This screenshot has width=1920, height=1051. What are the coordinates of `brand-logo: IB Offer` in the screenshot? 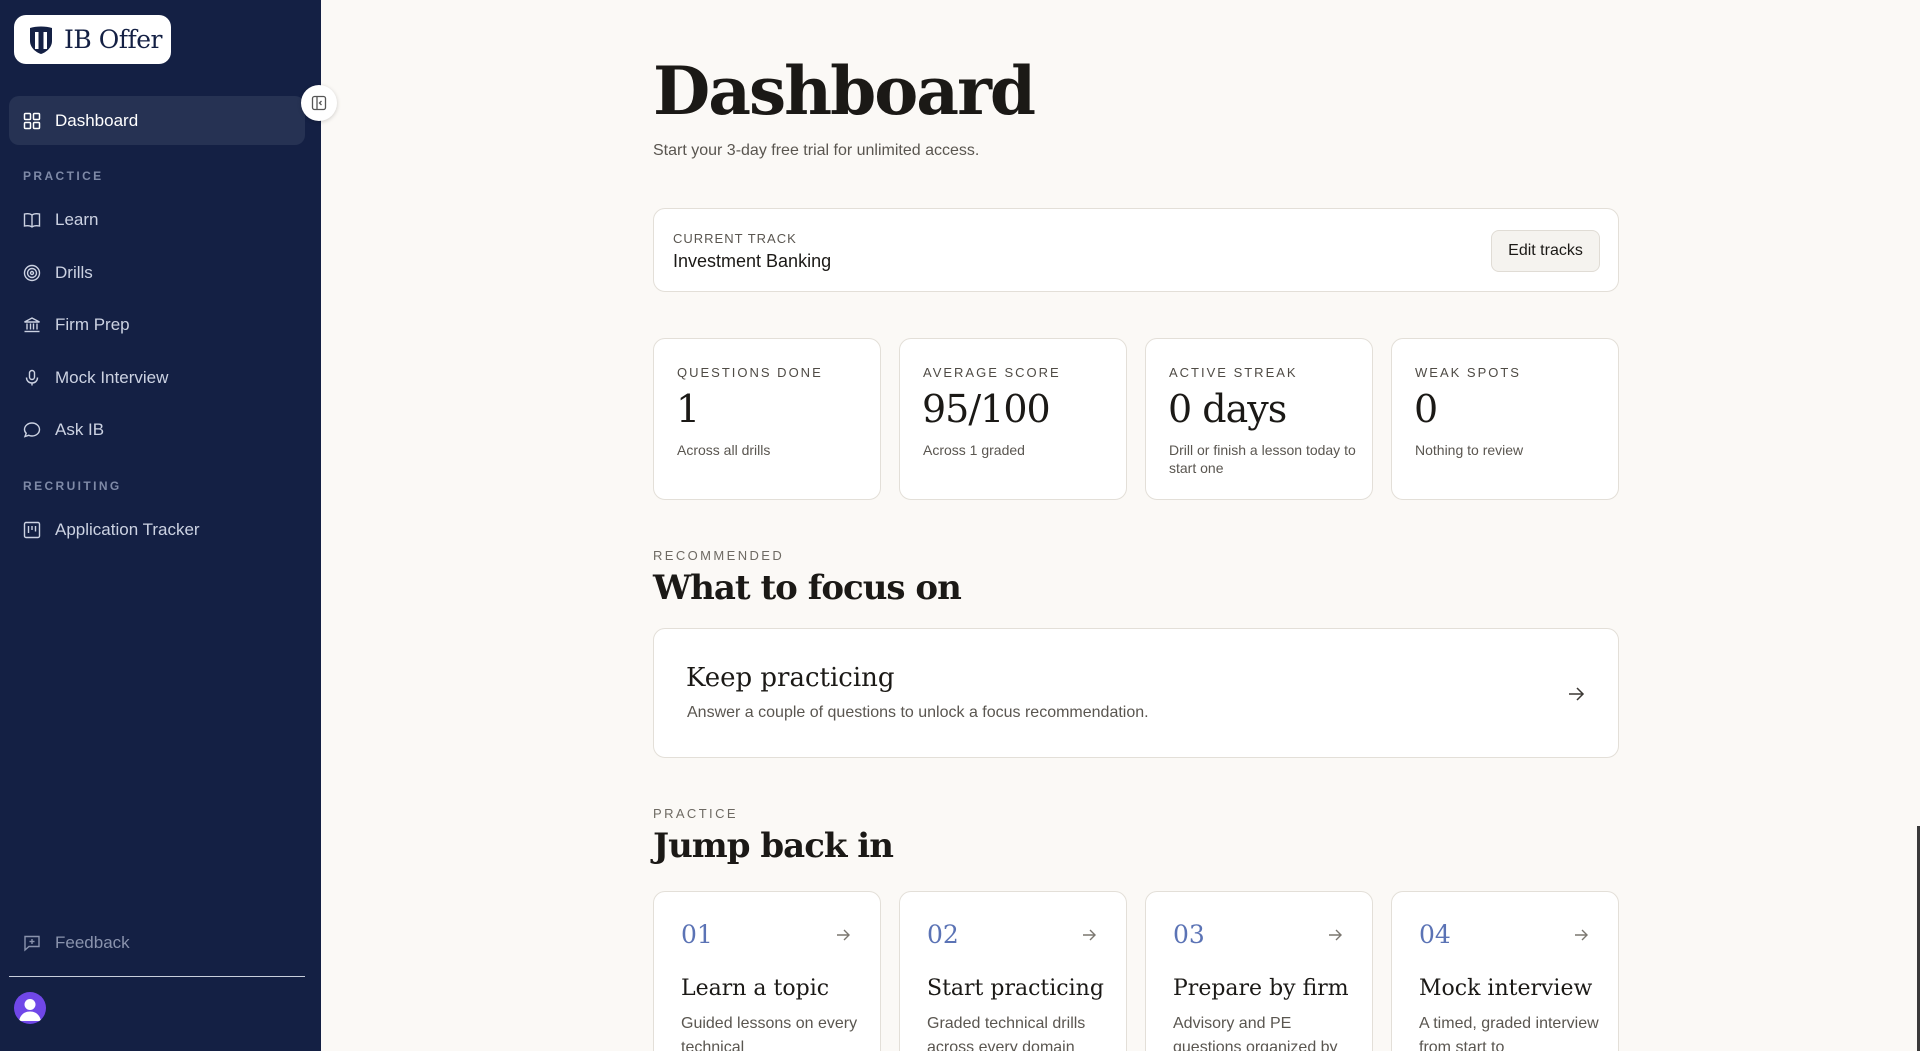 It's located at (92, 39).